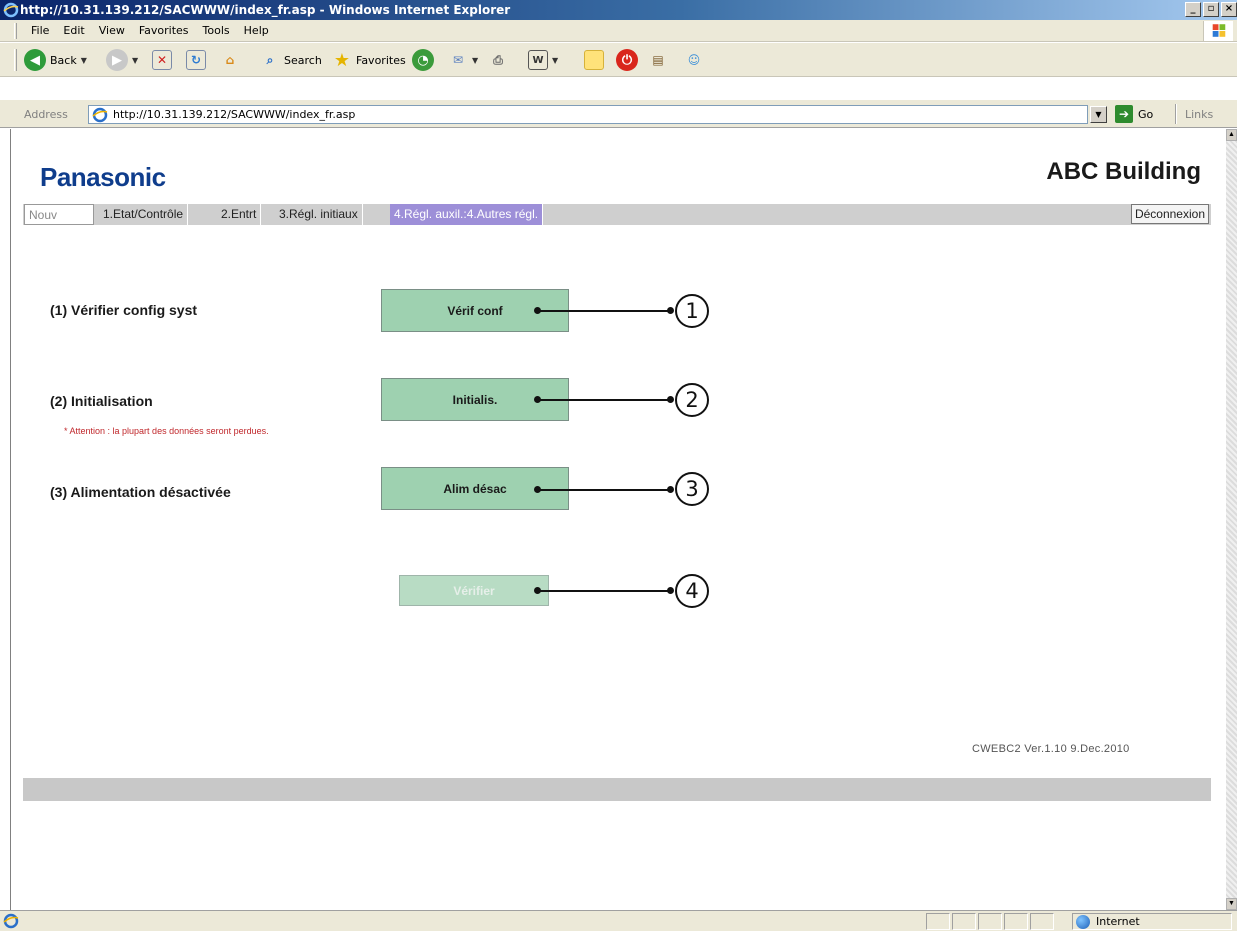 Image resolution: width=1237 pixels, height=931 pixels. What do you see at coordinates (670, 590) in the screenshot?
I see `callout-dot-4-end` at bounding box center [670, 590].